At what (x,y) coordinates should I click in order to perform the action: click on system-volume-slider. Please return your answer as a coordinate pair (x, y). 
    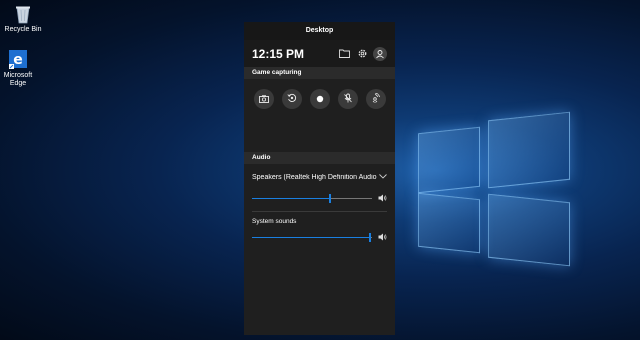
    Looking at the image, I should click on (319, 237).